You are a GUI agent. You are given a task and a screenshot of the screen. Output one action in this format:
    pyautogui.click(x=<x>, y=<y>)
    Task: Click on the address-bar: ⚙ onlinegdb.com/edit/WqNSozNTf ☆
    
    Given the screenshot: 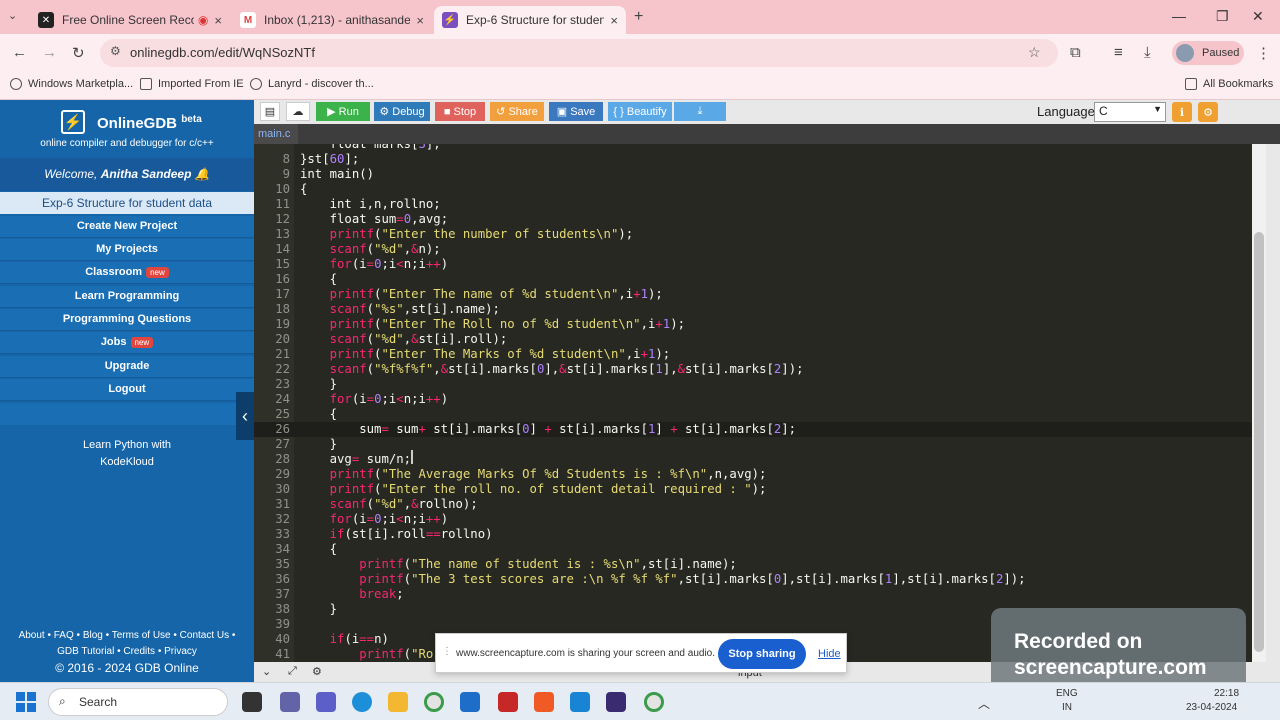 What is the action you would take?
    pyautogui.click(x=579, y=53)
    